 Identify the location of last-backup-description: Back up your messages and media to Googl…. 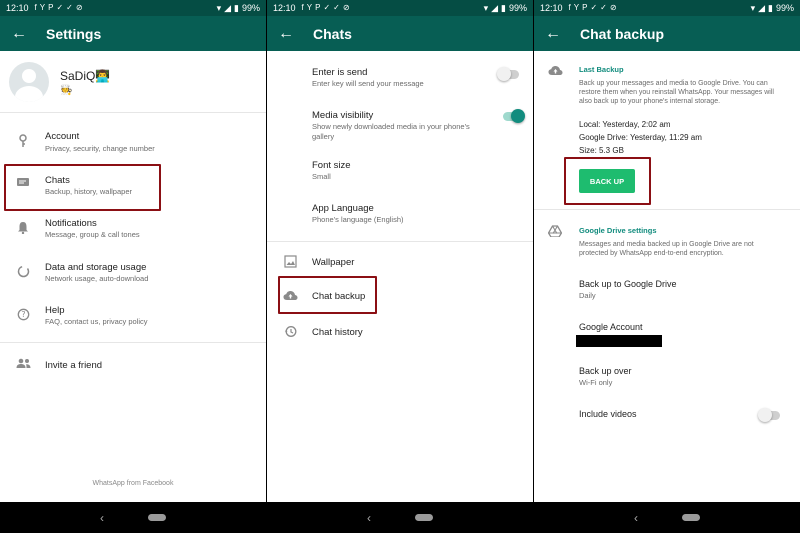
(676, 92).